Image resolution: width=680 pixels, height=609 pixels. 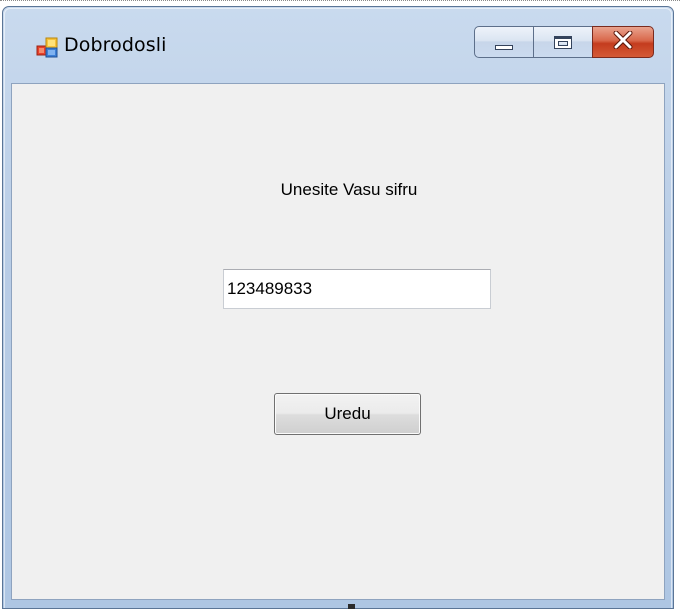 What do you see at coordinates (338, 45) in the screenshot?
I see `title-bar: Dobrodosli` at bounding box center [338, 45].